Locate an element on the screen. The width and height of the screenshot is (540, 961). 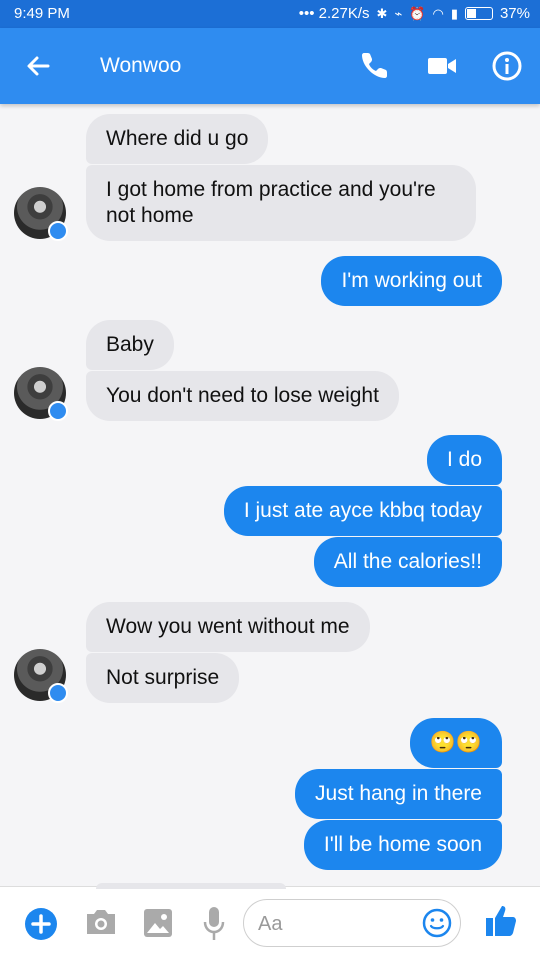
outgoing-message: All the calories!! is located at coordinates (407, 562).